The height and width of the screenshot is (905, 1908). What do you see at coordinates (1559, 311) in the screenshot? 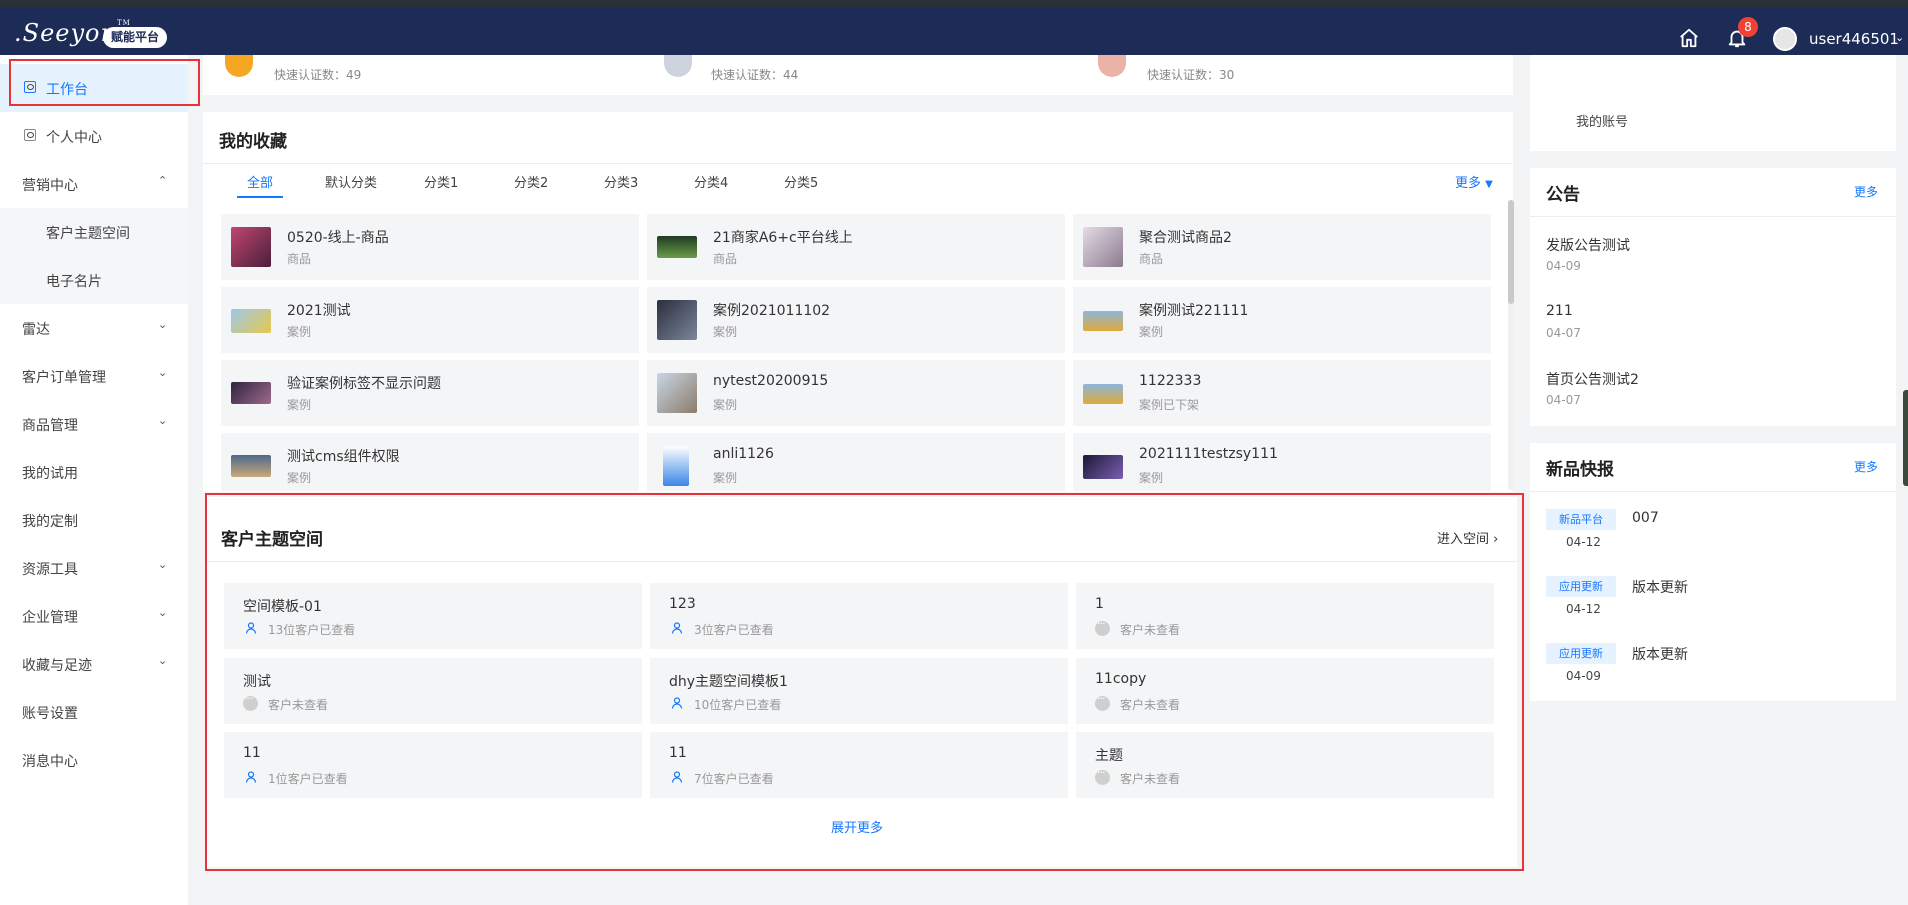
I see `announcement-title: 211` at bounding box center [1559, 311].